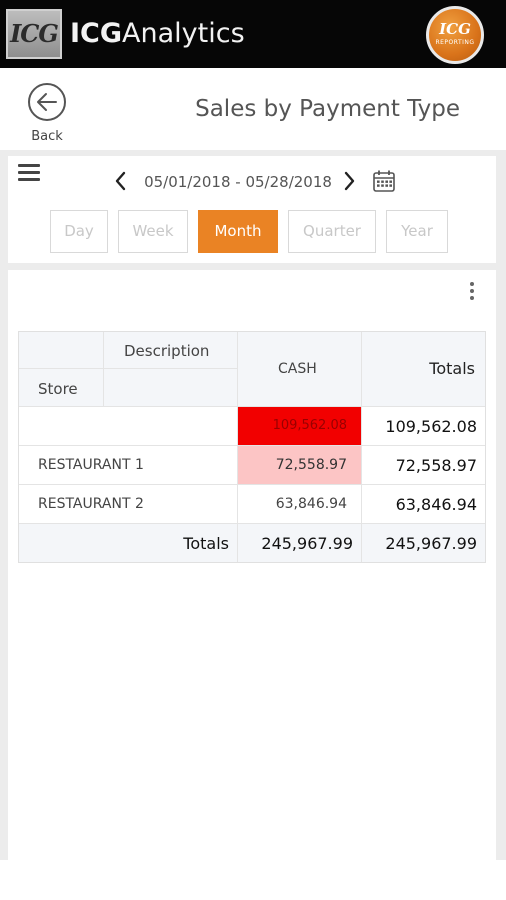 This screenshot has width=506, height=900. Describe the element at coordinates (238, 231) in the screenshot. I see `period-month-button: Month` at that location.